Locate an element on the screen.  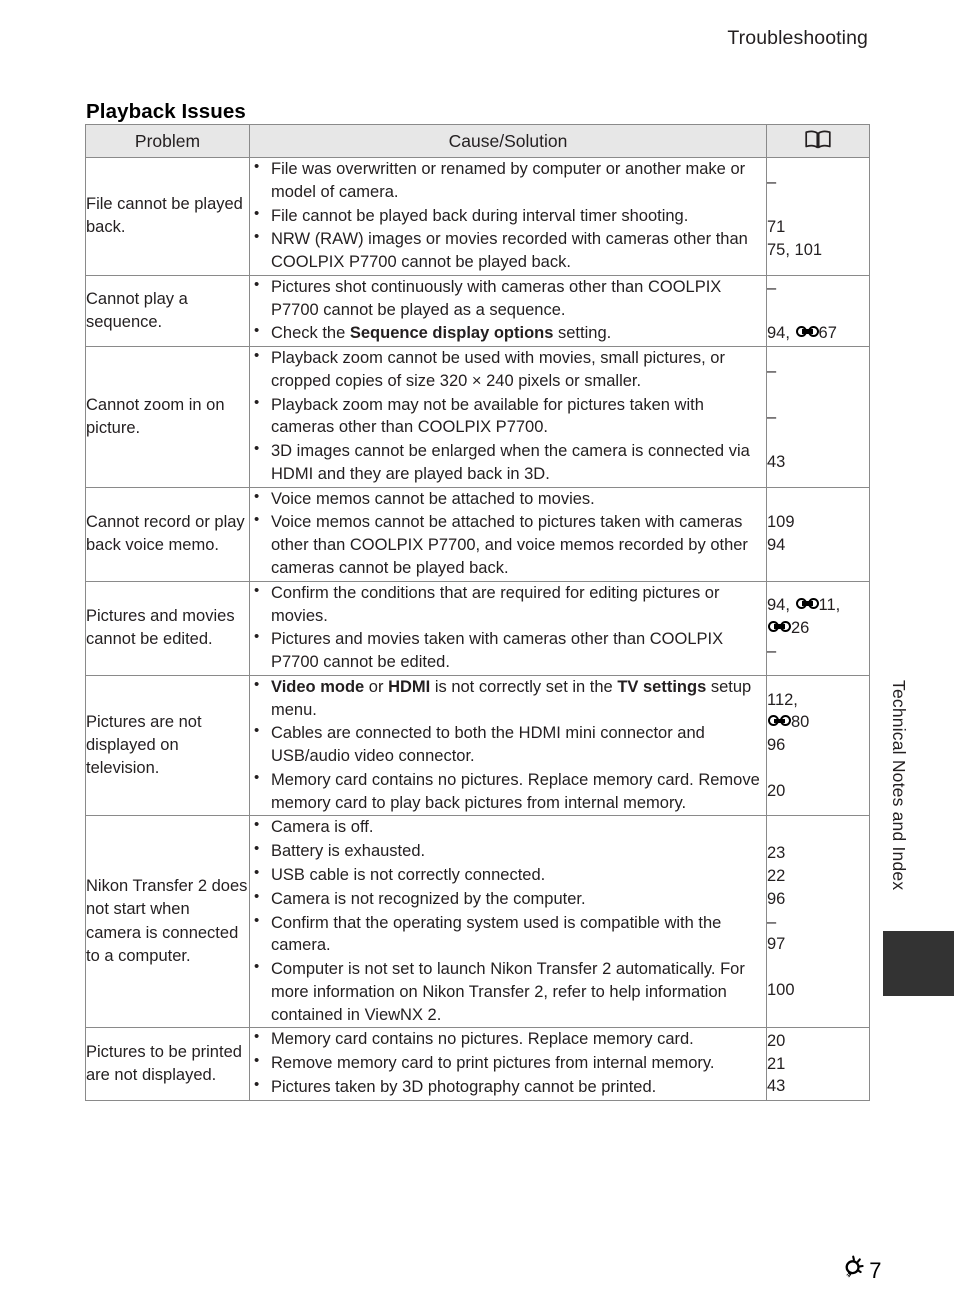
cell-reference-pages: 23 22 96 – 97 100 is located at coordinates (818, 922).